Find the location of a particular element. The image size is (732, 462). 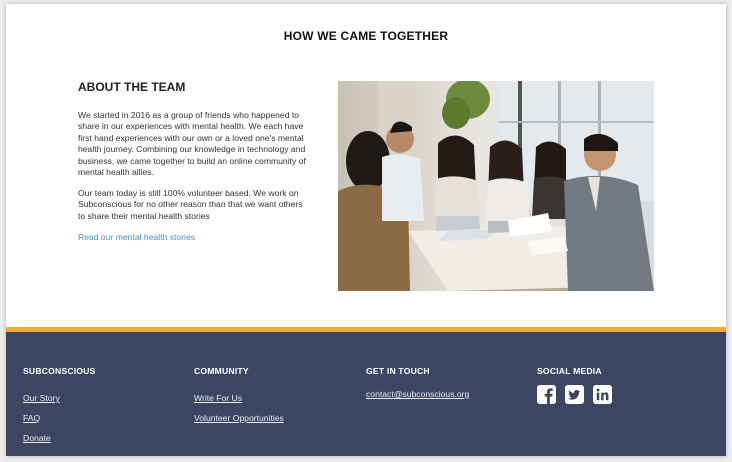

footer-heading-community: COMMUNITY is located at coordinates (221, 371).